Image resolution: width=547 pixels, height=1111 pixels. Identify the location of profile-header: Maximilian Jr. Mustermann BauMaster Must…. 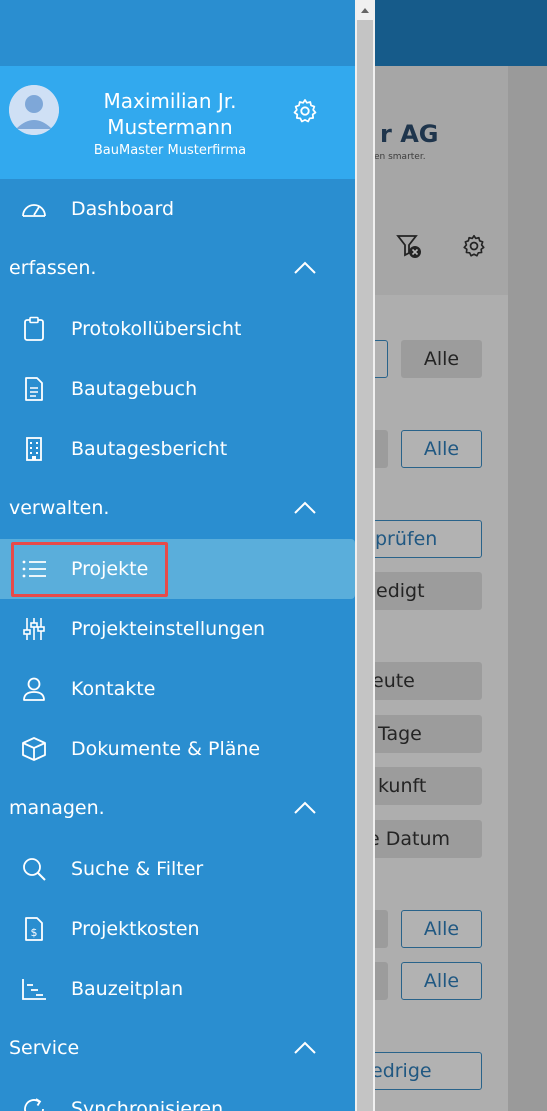
(177, 122).